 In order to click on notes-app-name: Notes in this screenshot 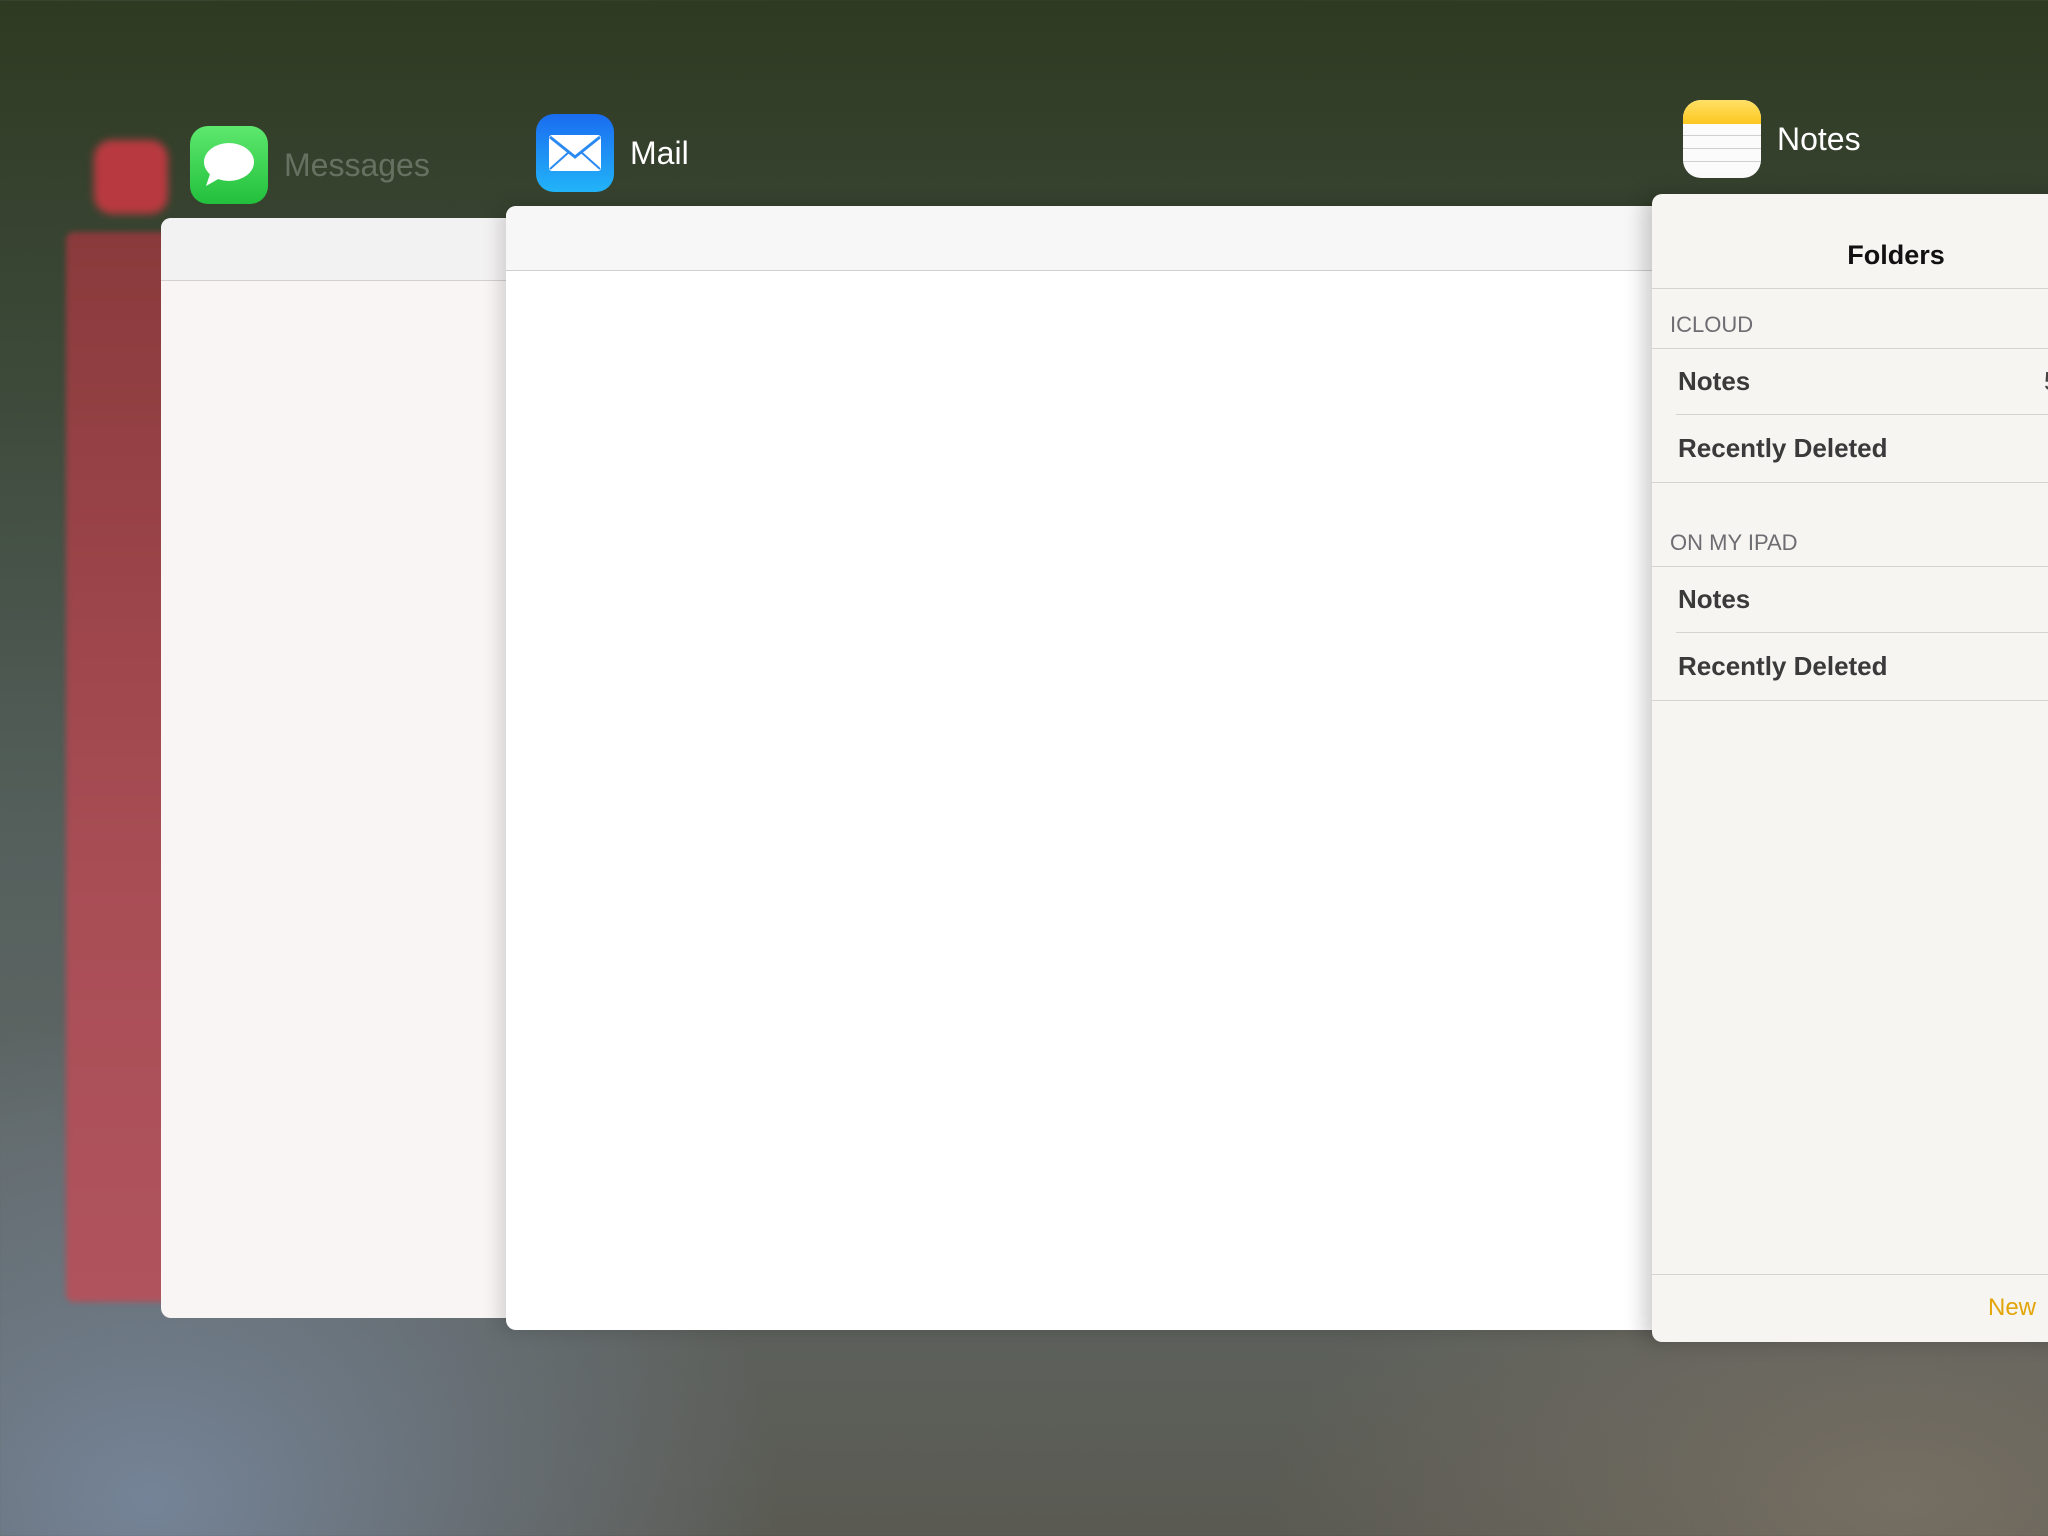, I will do `click(1819, 138)`.